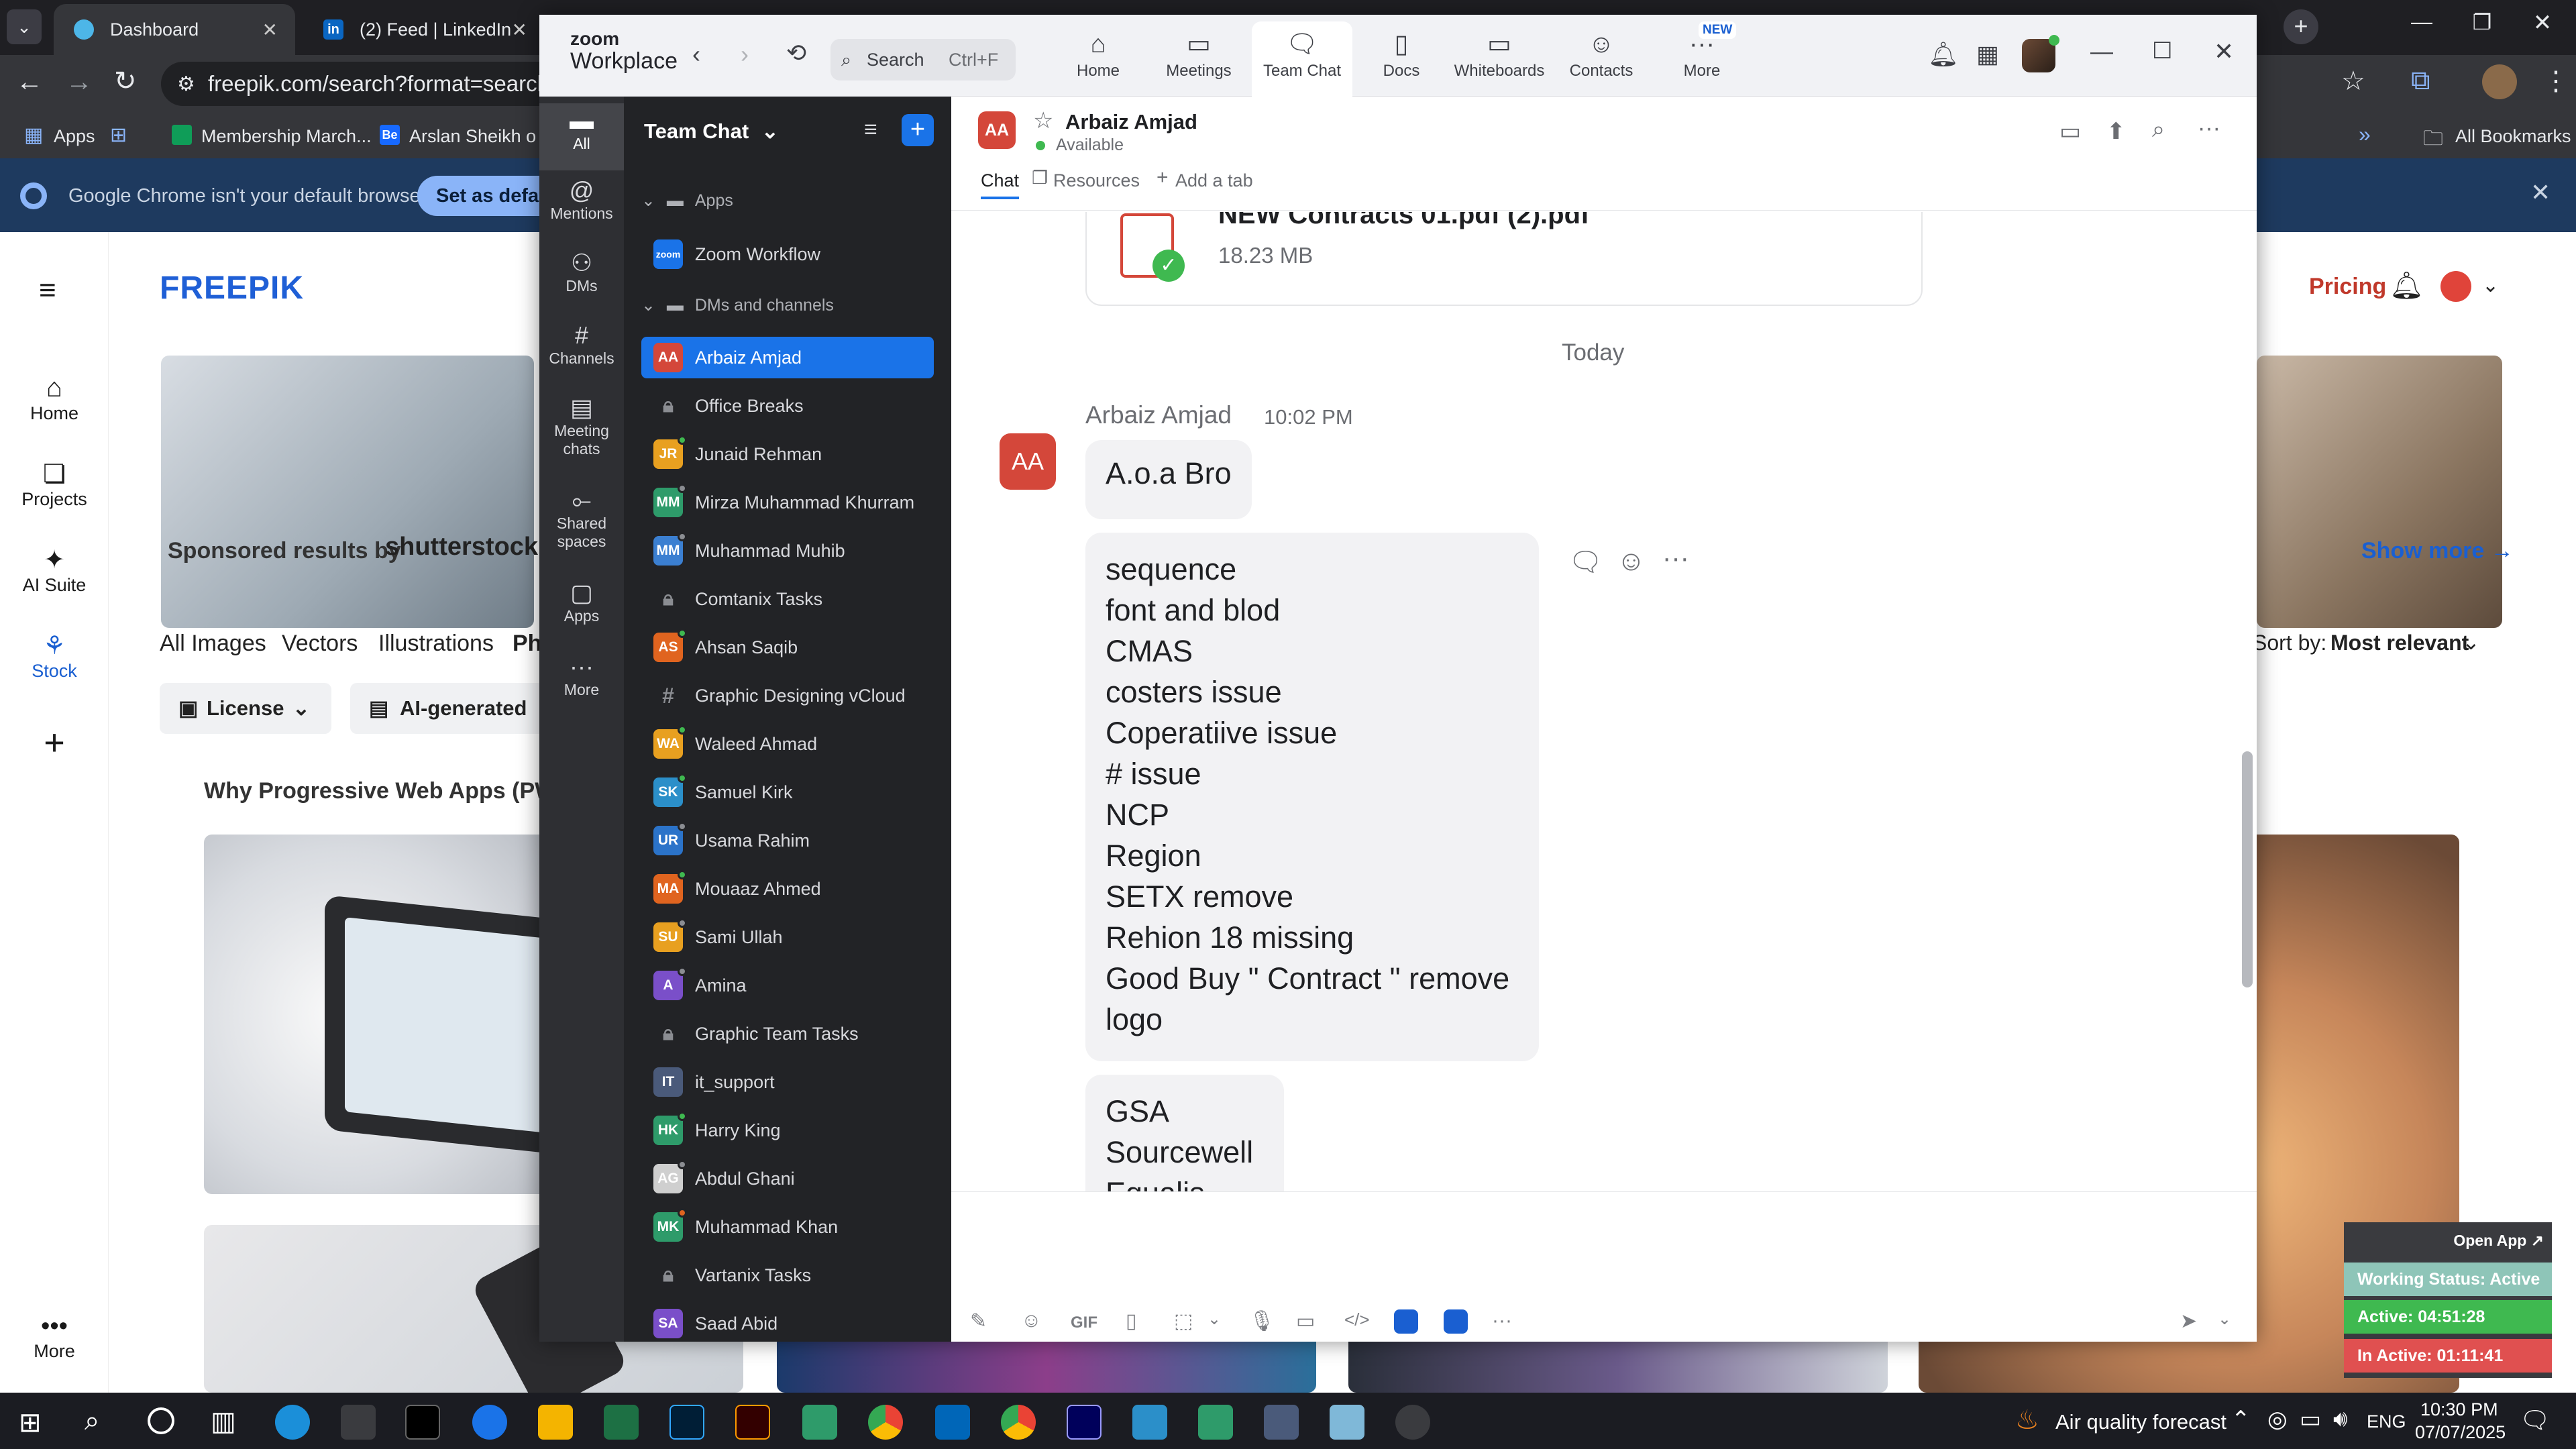  What do you see at coordinates (1401, 59) in the screenshot?
I see `topnav-docs: ▯ Docs` at bounding box center [1401, 59].